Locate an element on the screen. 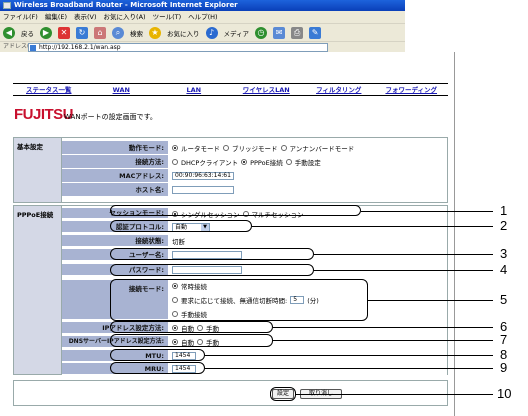 The image size is (528, 416). host-row: ホスト名: is located at coordinates (254, 190).